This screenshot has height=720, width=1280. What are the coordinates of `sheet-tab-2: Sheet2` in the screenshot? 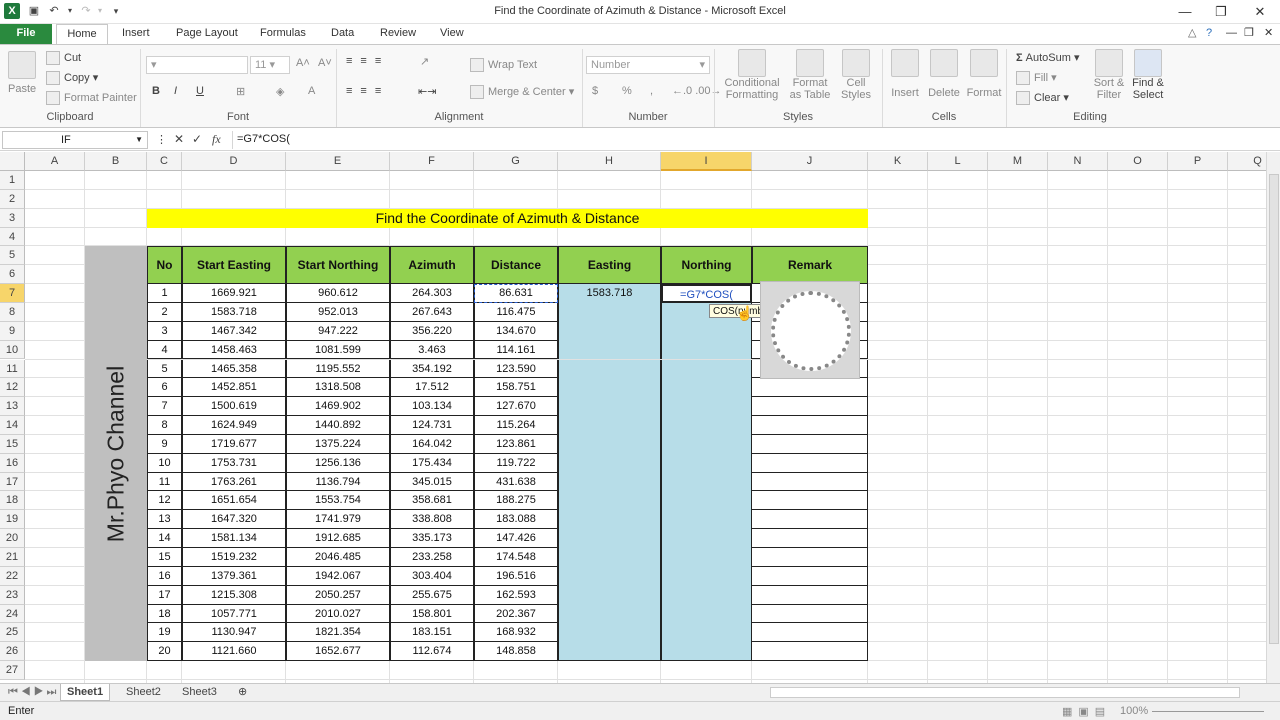 It's located at (143, 692).